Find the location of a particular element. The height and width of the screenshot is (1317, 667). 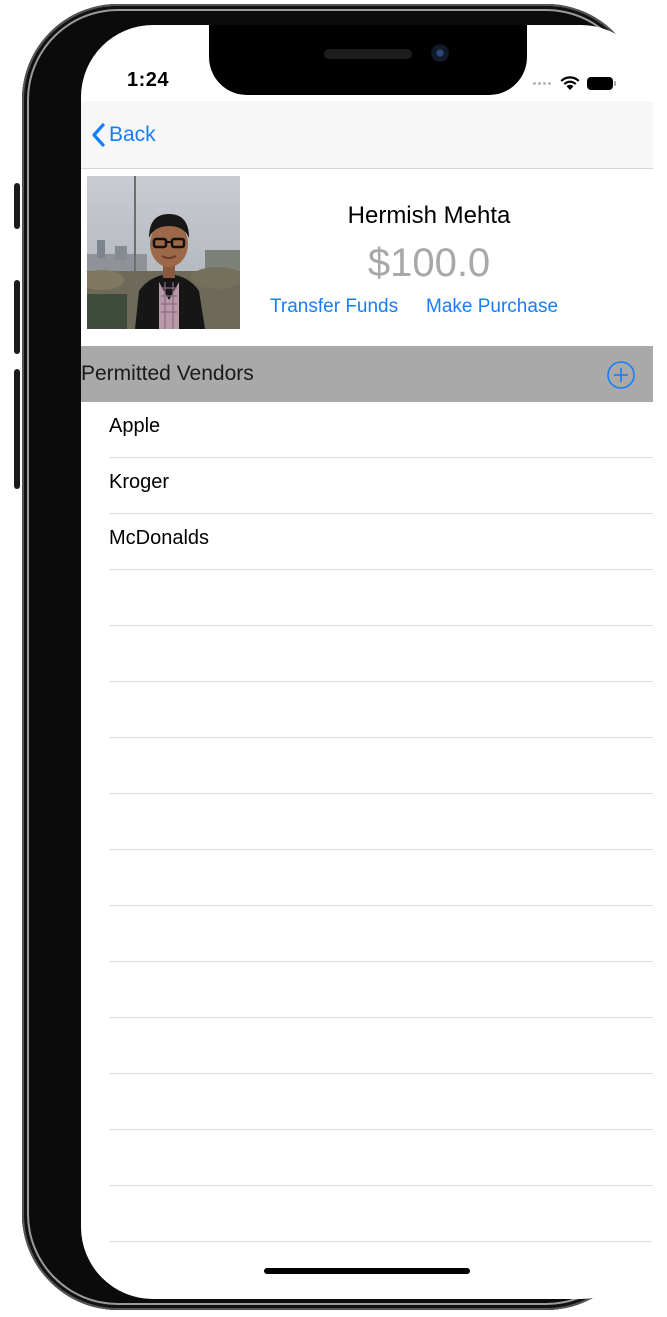

signal-dots-icon is located at coordinates (542, 83).